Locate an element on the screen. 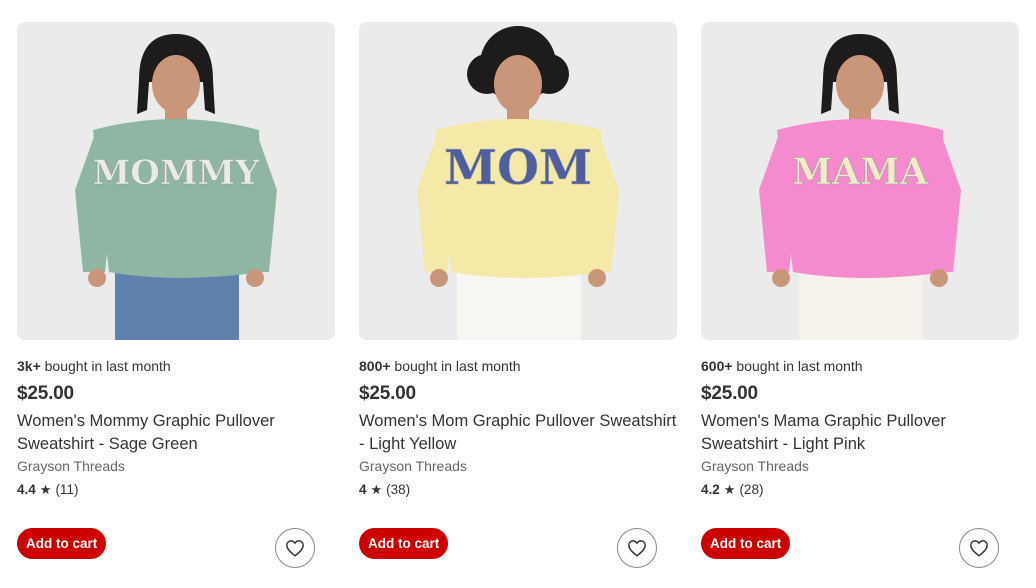 Image resolution: width=1036 pixels, height=588 pixels. review-count: (11) is located at coordinates (67, 489).